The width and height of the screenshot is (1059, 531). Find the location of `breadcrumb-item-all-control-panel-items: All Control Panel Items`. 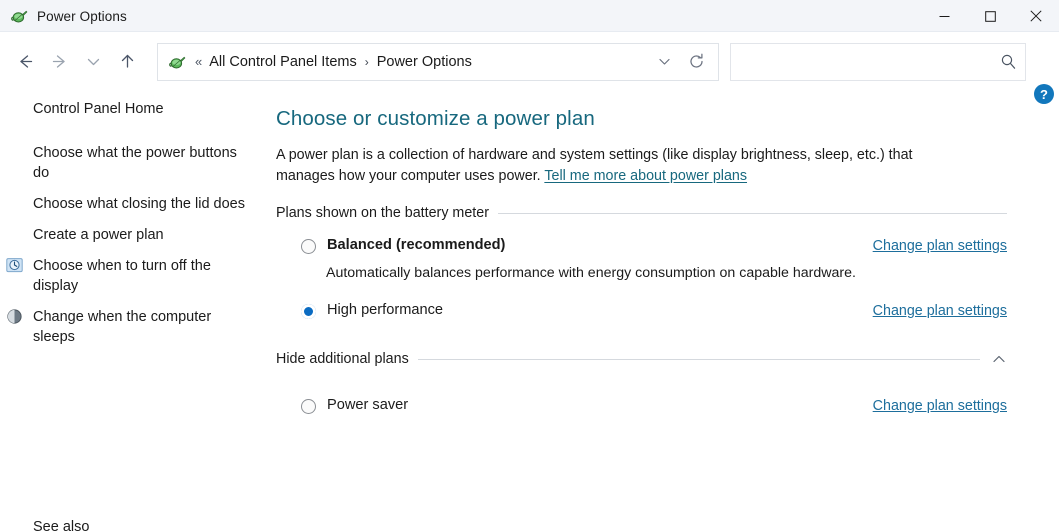

breadcrumb-item-all-control-panel-items: All Control Panel Items is located at coordinates (282, 62).